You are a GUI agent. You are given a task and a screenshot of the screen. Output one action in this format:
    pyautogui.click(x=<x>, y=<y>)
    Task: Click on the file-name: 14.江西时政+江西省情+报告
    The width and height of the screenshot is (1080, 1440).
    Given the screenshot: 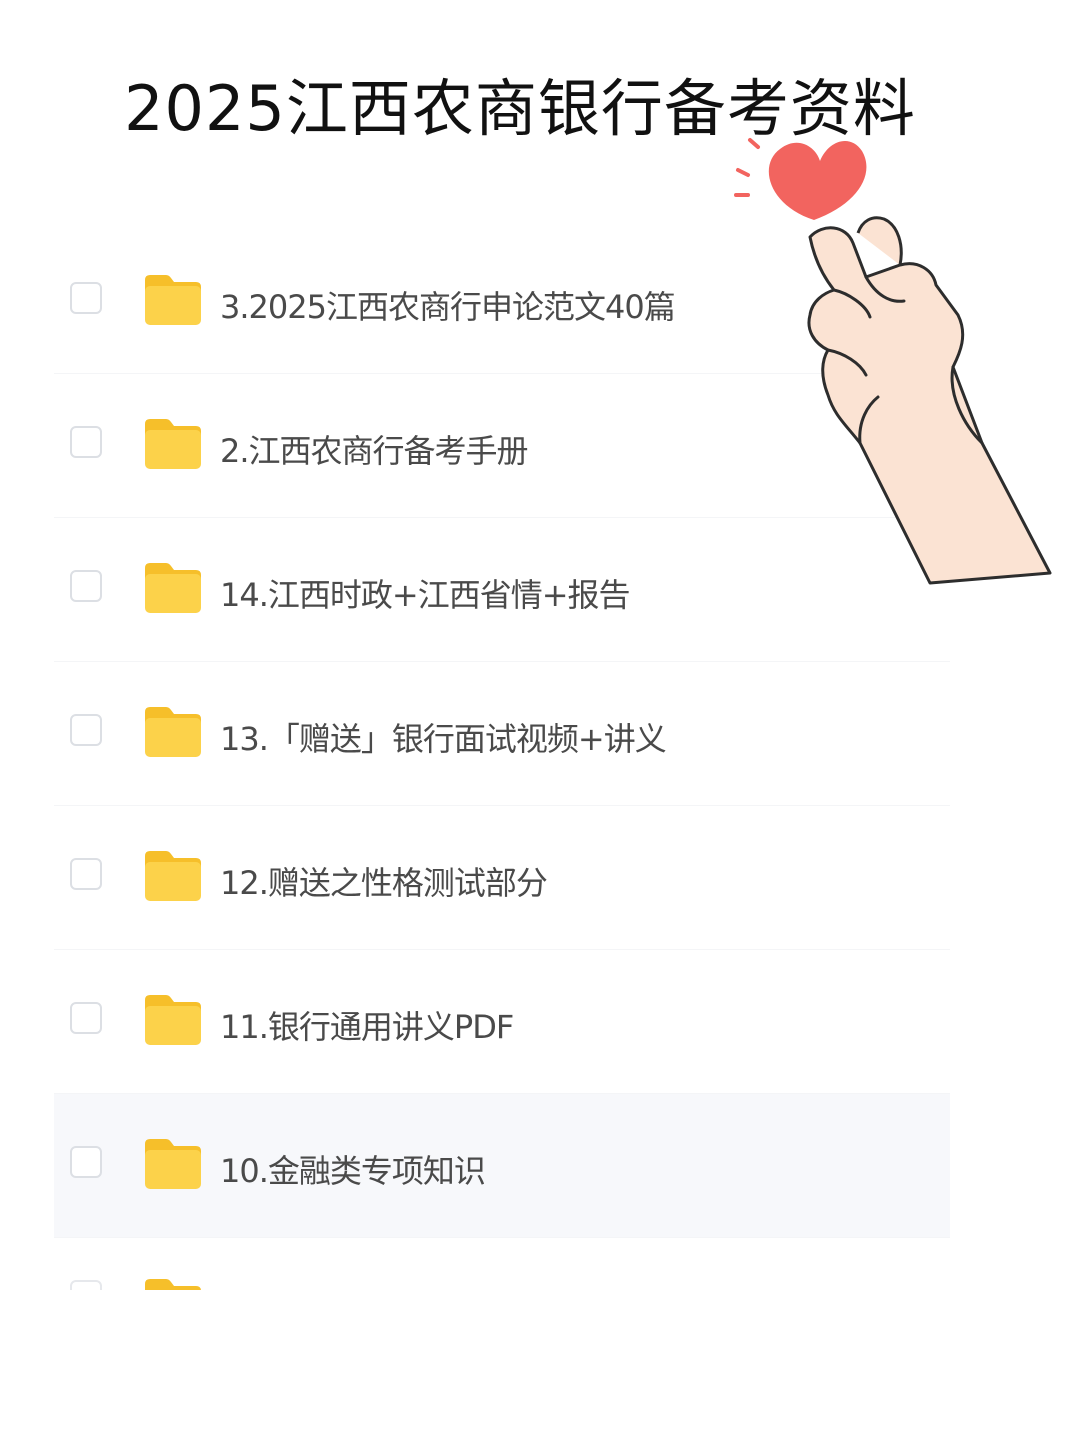 What is the action you would take?
    pyautogui.click(x=425, y=593)
    